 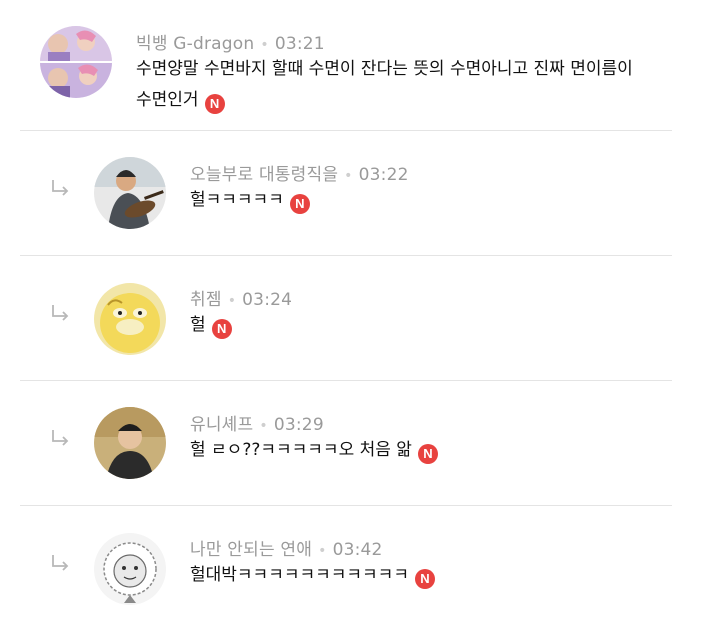 I want to click on comment-meta: 유니셰프 • 03:29, so click(x=257, y=422).